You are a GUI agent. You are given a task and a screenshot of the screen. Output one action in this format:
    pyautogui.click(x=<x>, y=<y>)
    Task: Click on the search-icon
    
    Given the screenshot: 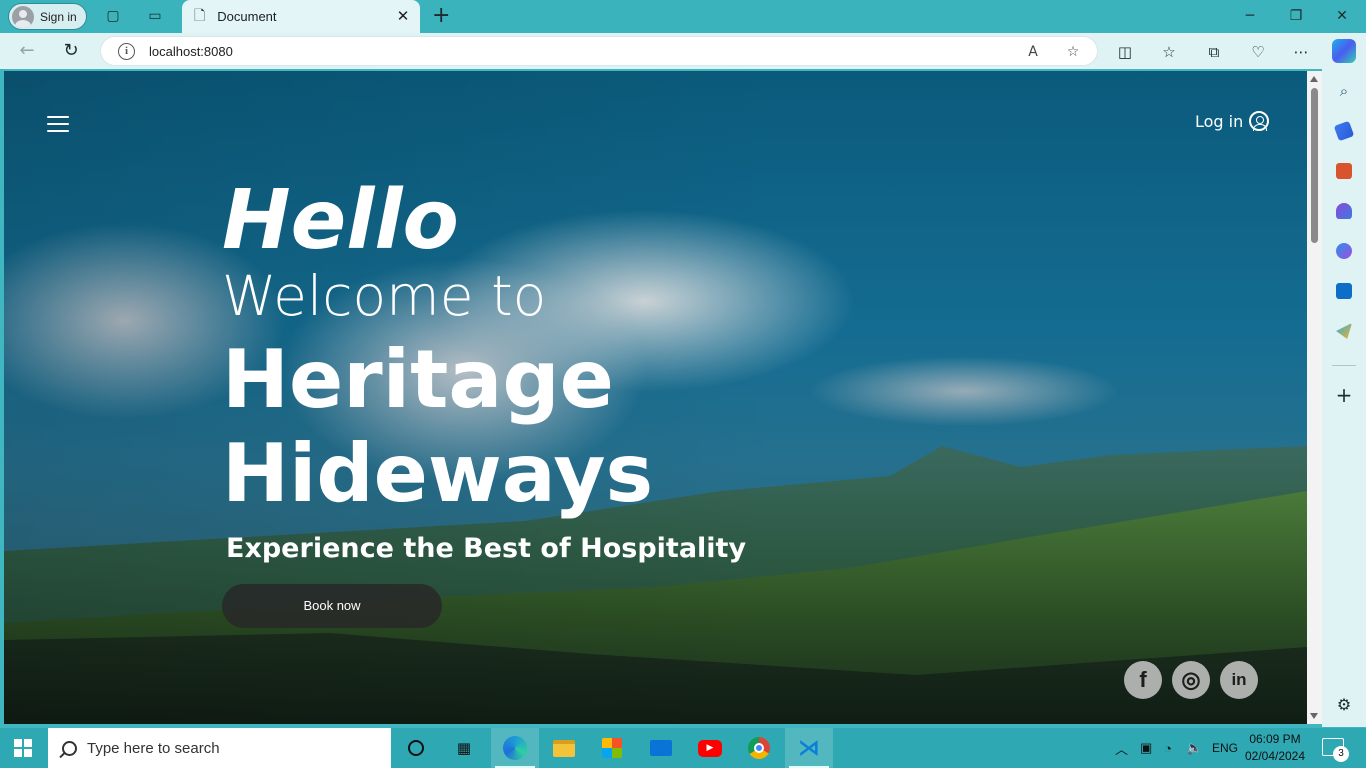 What is the action you would take?
    pyautogui.click(x=69, y=748)
    